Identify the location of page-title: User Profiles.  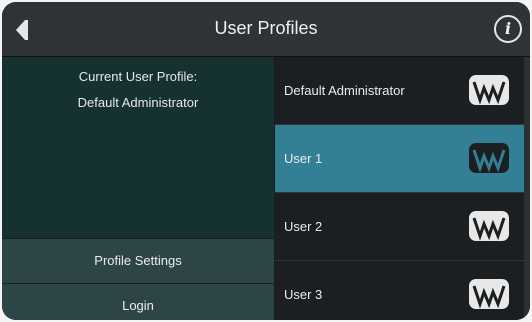
(266, 28).